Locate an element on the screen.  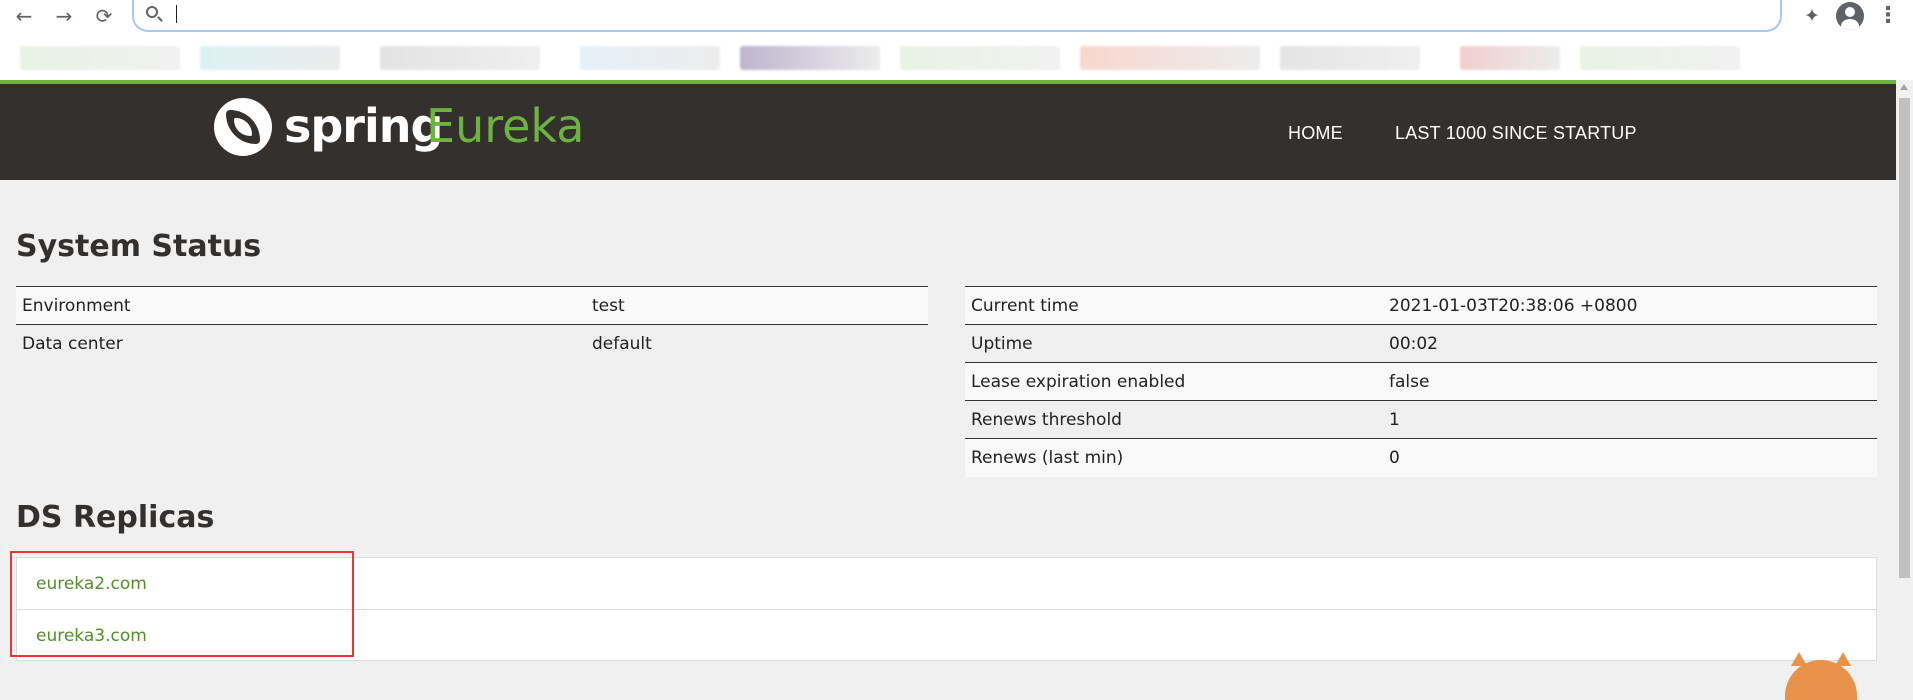
table-row: Environment test is located at coordinates (472, 305).